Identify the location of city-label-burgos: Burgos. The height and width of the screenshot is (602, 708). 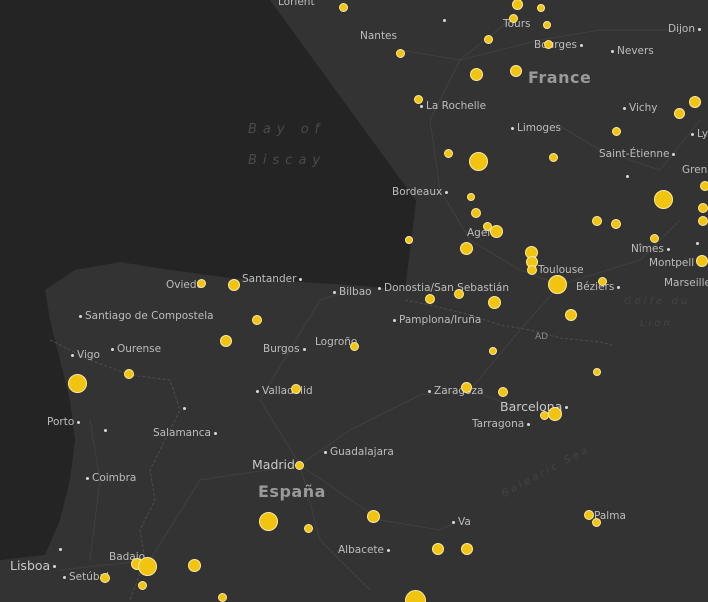
(286, 349).